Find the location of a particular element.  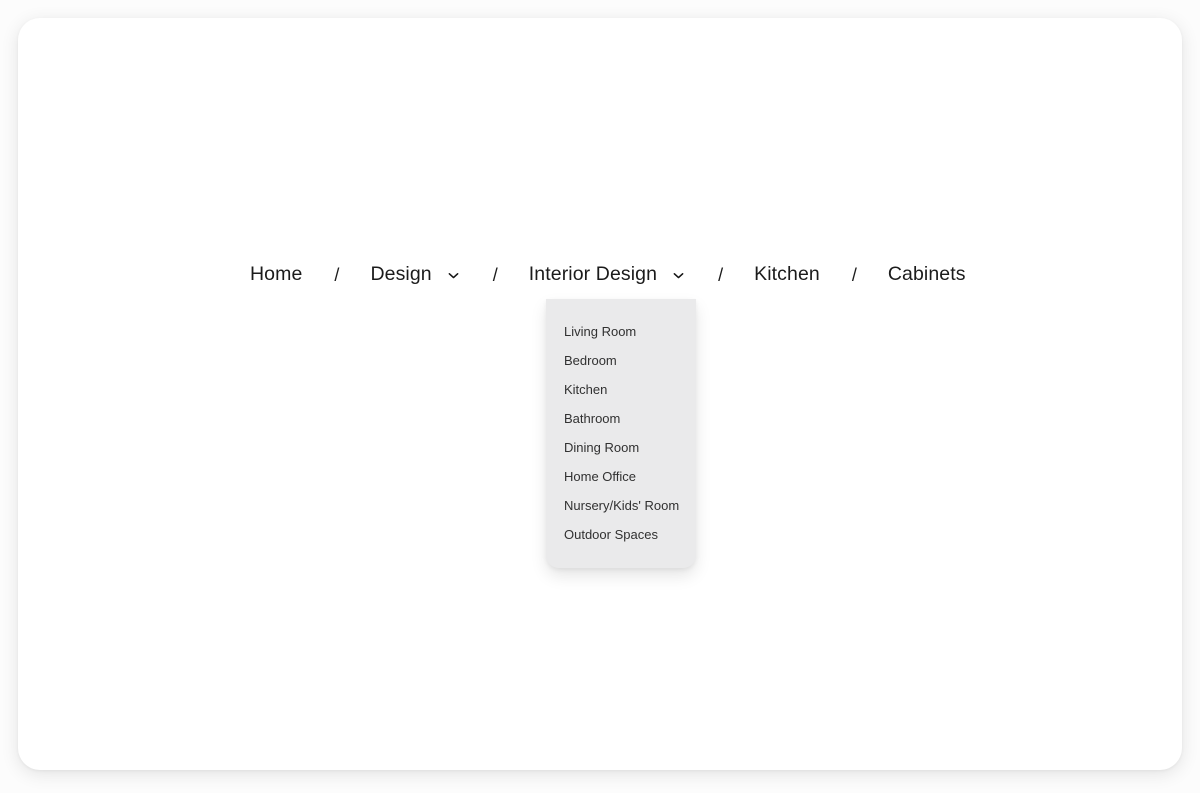

breadcrumb-item-kitchen: Kitchen is located at coordinates (787, 275).